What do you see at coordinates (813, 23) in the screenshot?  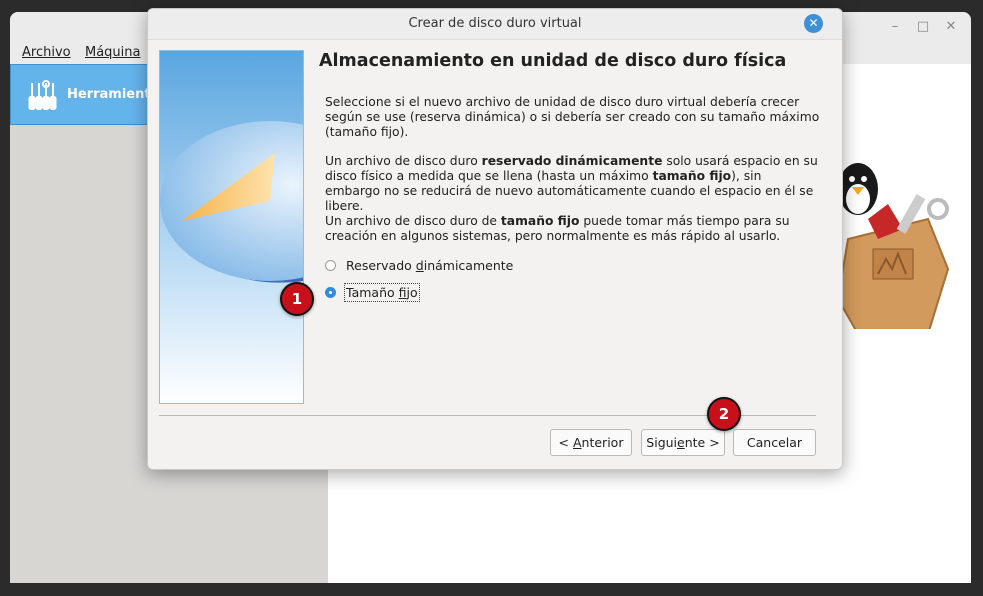 I see `dialog-close-icon: ✕` at bounding box center [813, 23].